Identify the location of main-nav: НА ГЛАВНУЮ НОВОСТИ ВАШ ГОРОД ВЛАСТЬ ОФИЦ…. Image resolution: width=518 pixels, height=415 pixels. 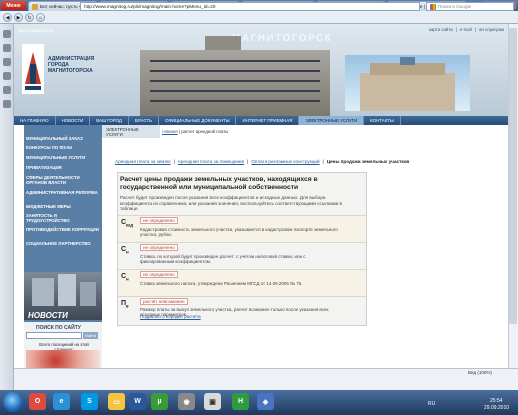
(261, 120).